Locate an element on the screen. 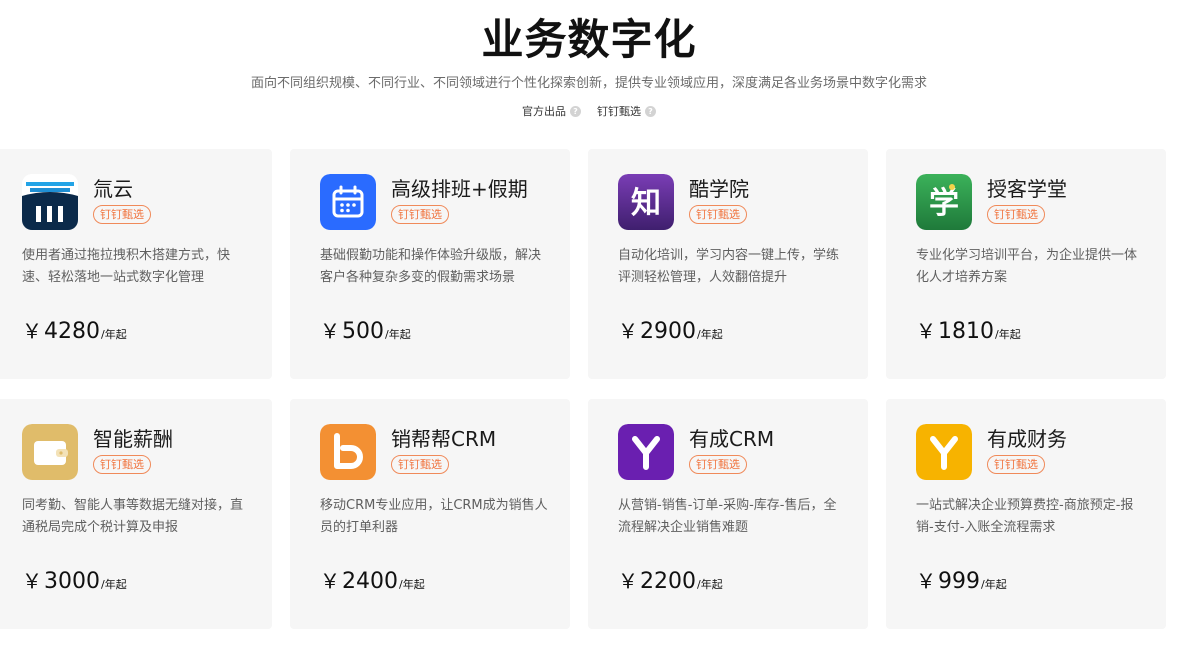  product-name: 销帮帮CRM is located at coordinates (444, 439).